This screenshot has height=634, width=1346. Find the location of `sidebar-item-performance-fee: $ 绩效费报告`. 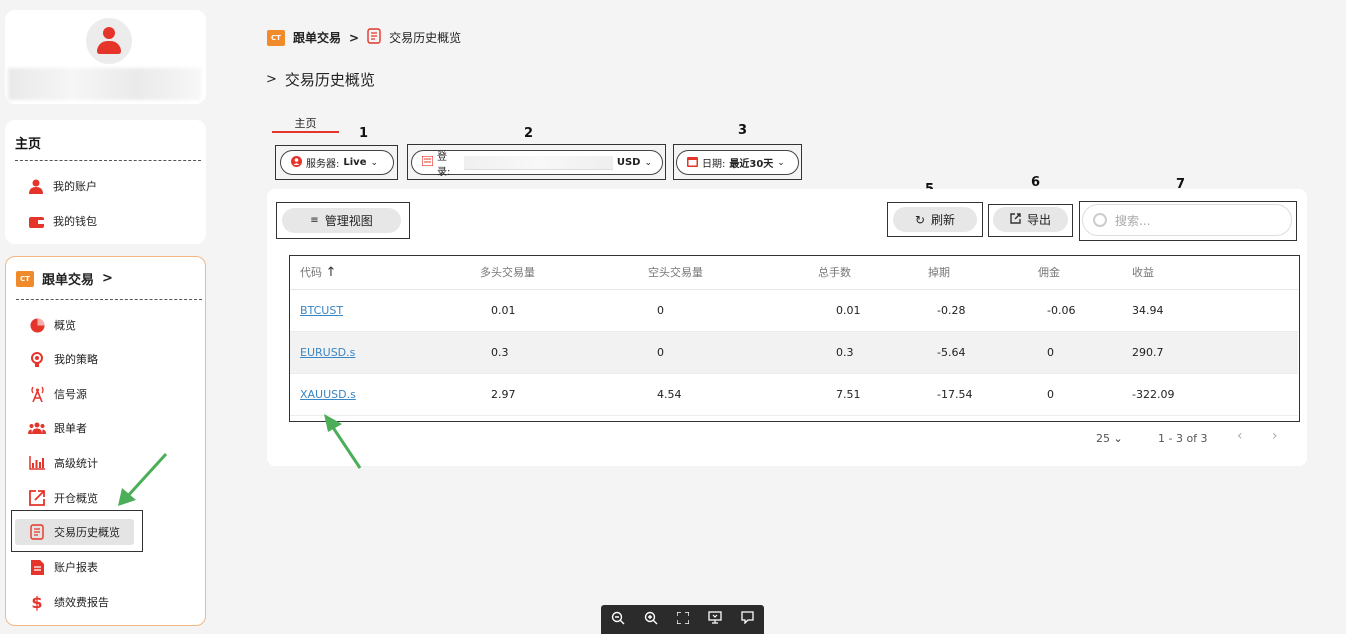

sidebar-item-performance-fee: $ 绩效费报告 is located at coordinates (107, 602).